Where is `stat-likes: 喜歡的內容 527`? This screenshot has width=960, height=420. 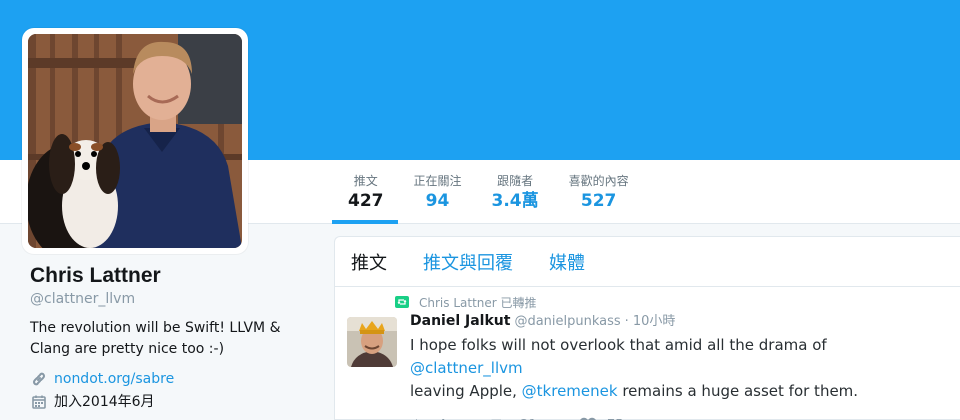
stat-likes: 喜歡的內容 527 is located at coordinates (598, 192).